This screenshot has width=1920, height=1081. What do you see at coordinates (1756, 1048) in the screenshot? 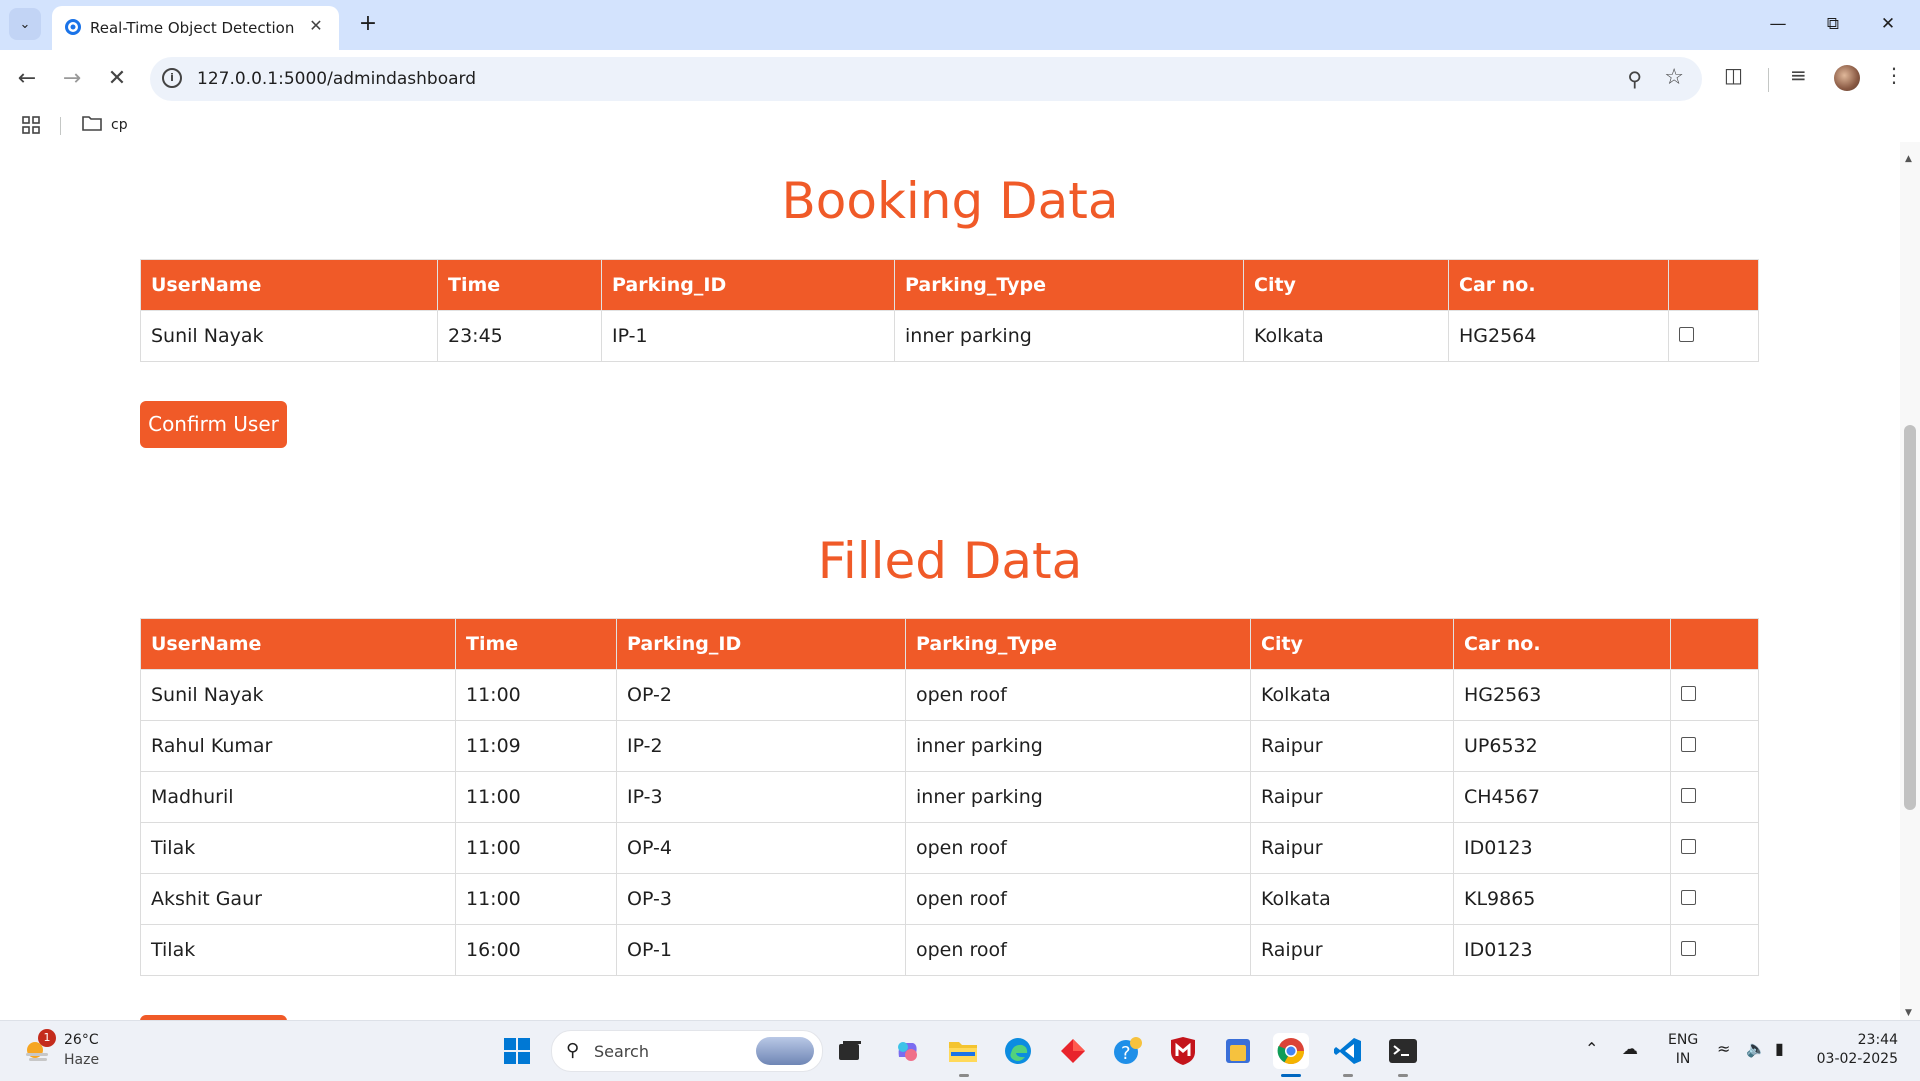
I see `volume-icon: 🔈` at bounding box center [1756, 1048].